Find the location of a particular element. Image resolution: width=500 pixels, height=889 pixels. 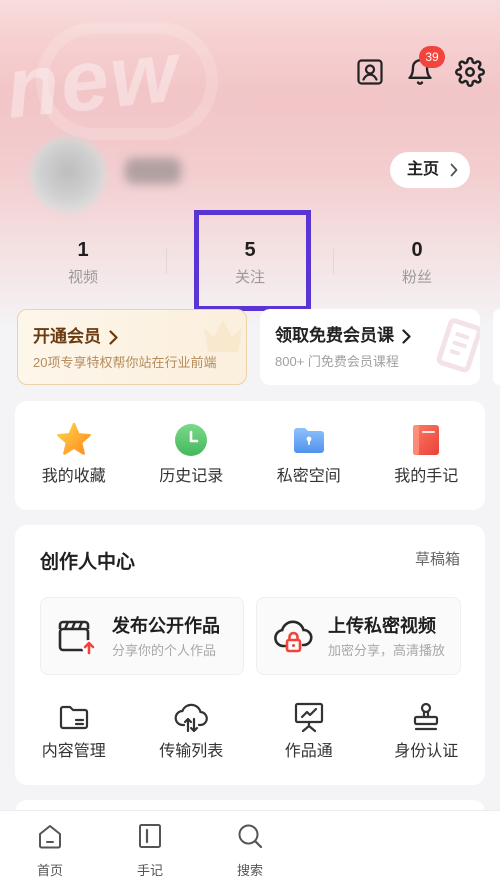

vip-card-title-text: 开通会员 is located at coordinates (67, 336).